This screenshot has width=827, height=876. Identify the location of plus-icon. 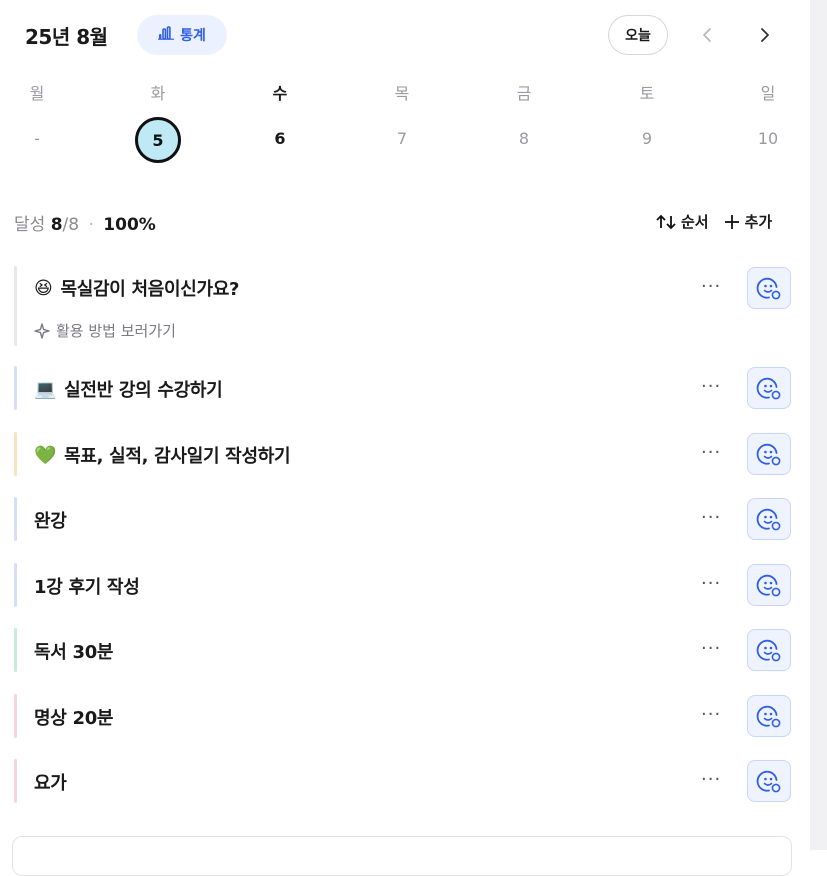
(731, 221).